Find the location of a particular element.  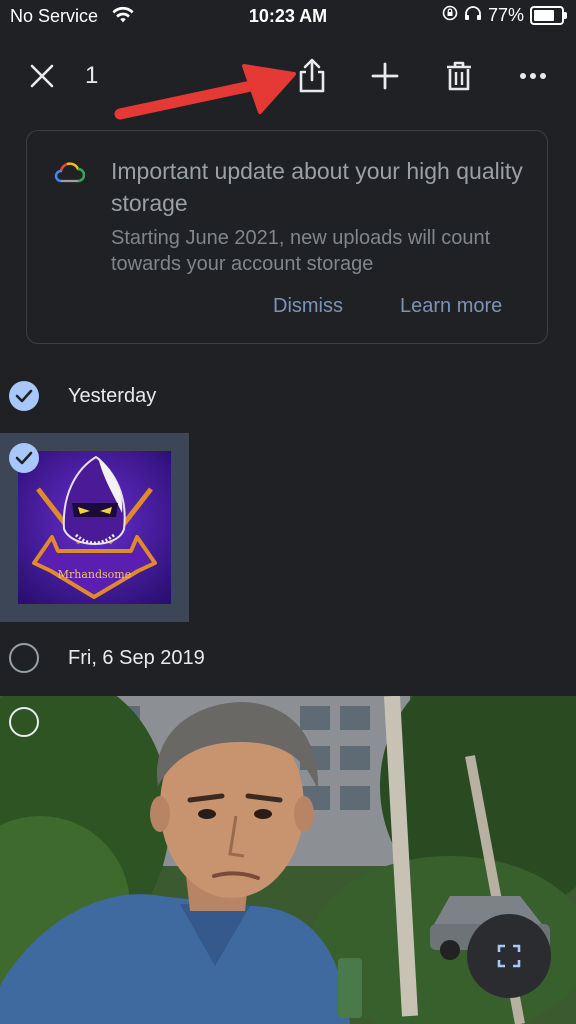

photo-thumbnail-mrhandsome: Mrhandsome is located at coordinates (94, 527).